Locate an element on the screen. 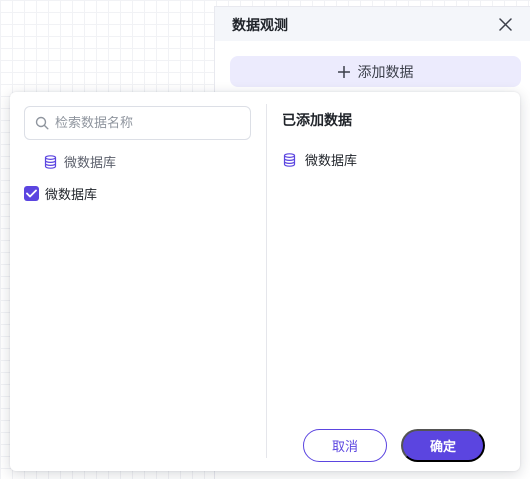 This screenshot has width=530, height=479. database-checkbox-row: 微数据库 is located at coordinates (60, 193).